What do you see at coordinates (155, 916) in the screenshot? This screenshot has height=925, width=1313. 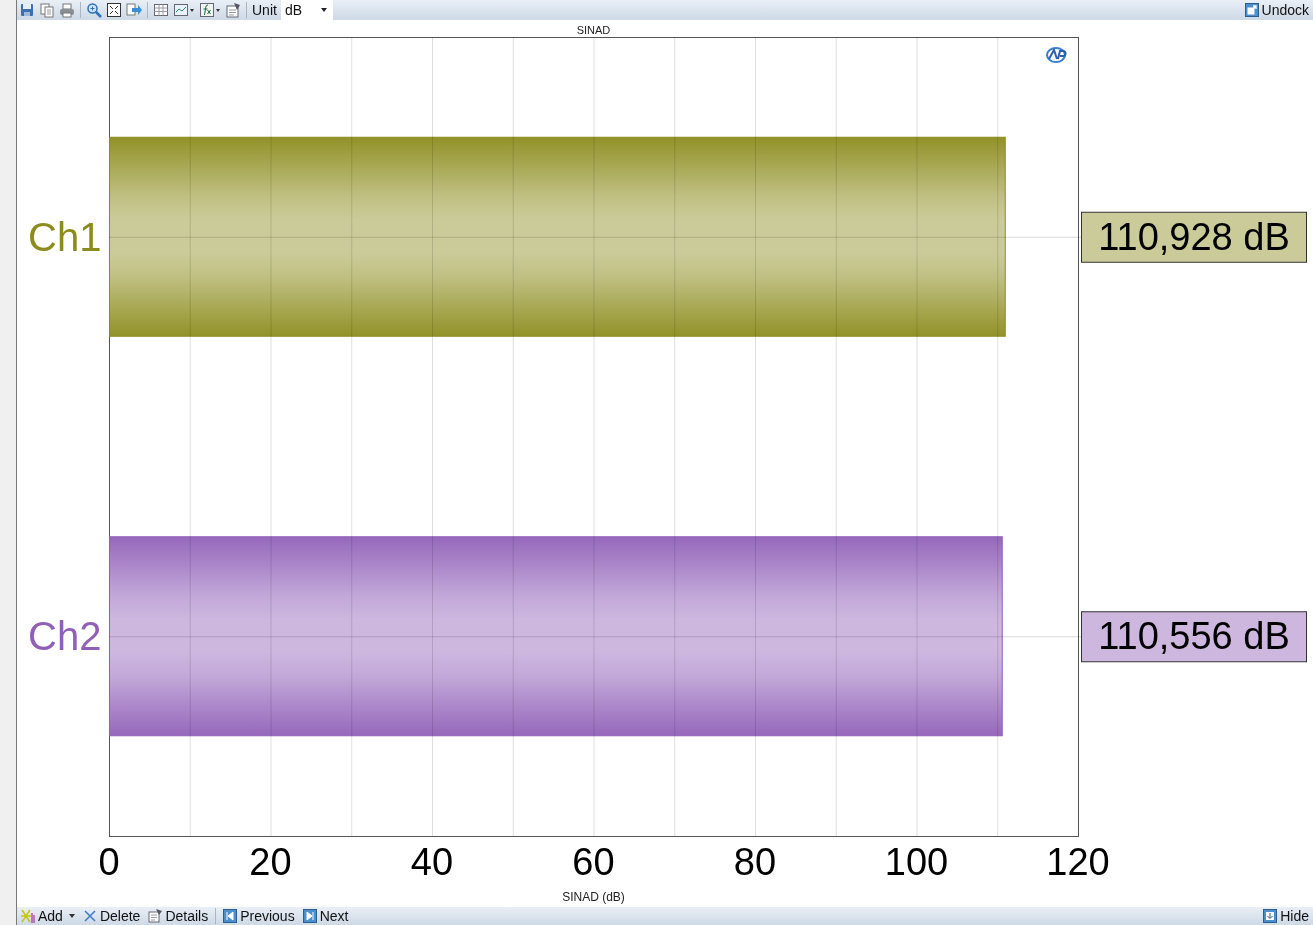 I see `details-icon` at bounding box center [155, 916].